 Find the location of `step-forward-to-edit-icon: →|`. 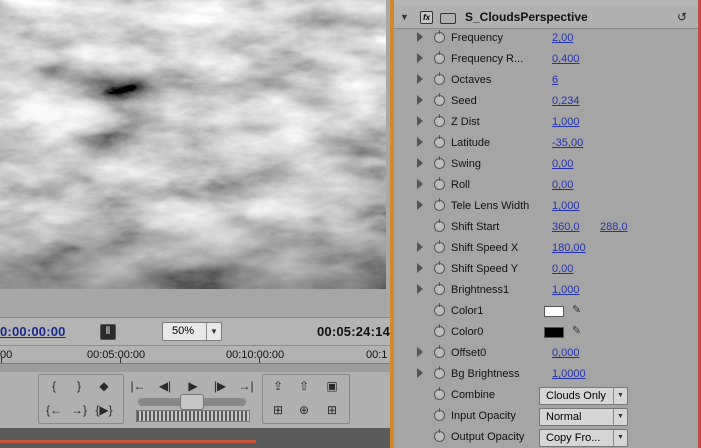

step-forward-to-edit-icon: →| is located at coordinates (246, 386).